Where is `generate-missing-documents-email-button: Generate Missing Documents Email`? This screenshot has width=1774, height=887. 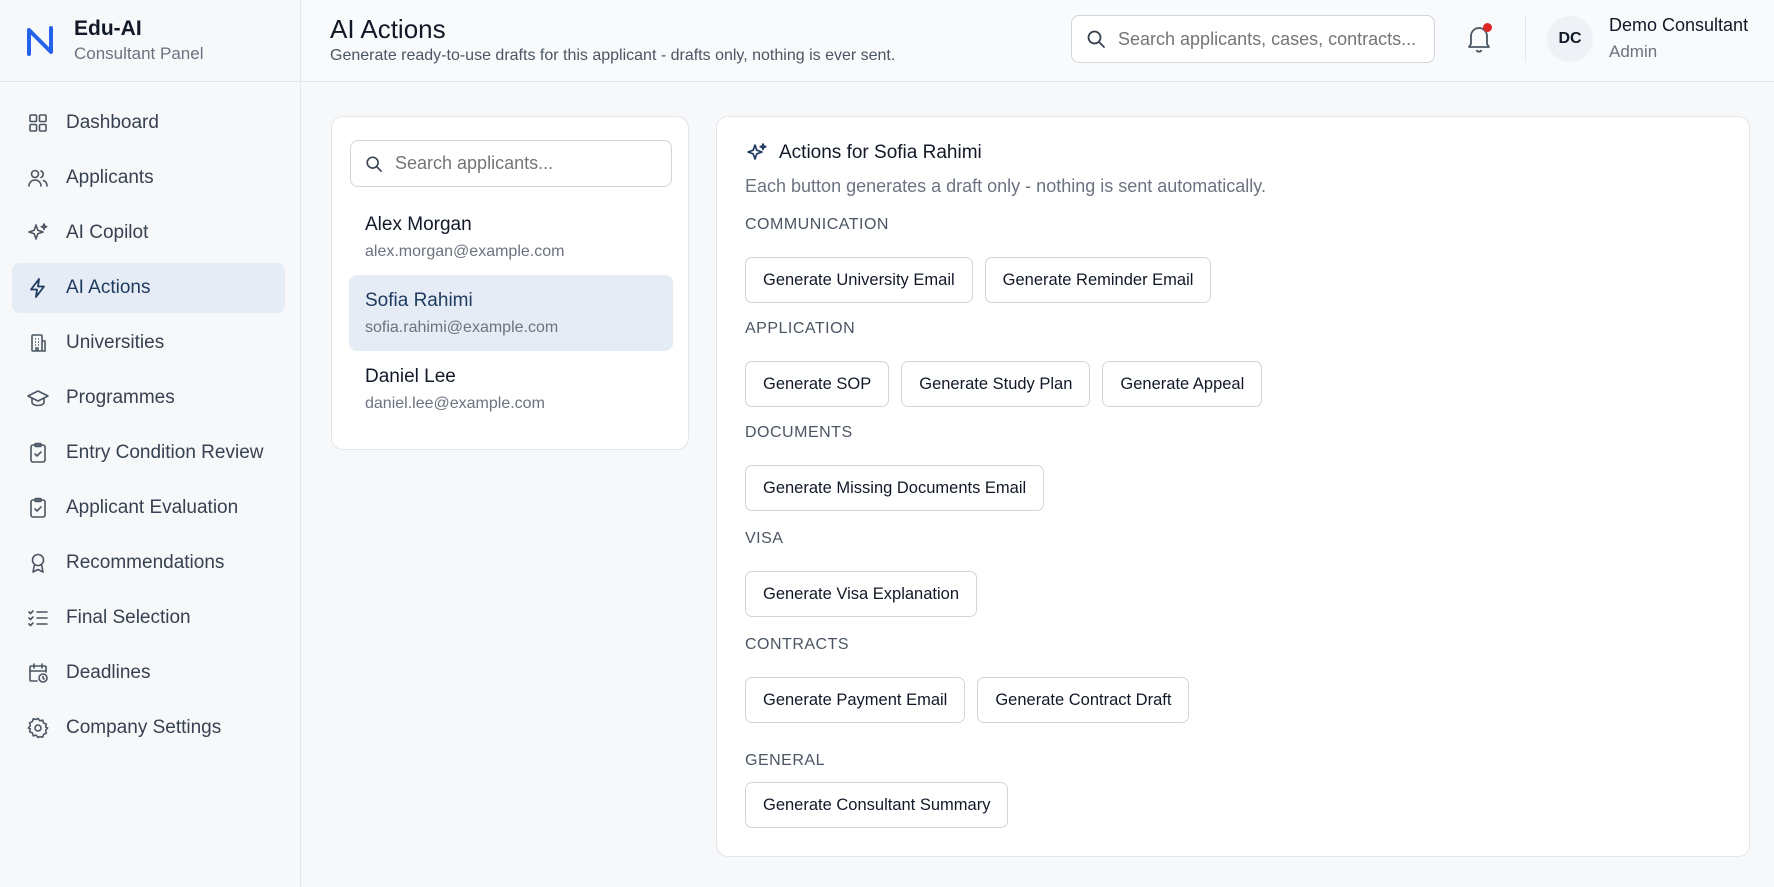
generate-missing-documents-email-button: Generate Missing Documents Email is located at coordinates (895, 488).